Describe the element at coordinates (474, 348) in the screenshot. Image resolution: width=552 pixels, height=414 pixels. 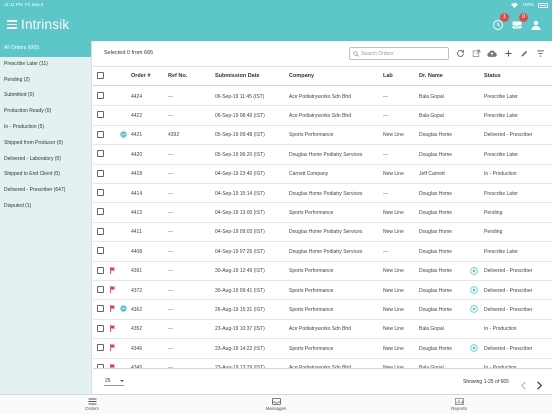
I see `digital-scan-icon` at that location.